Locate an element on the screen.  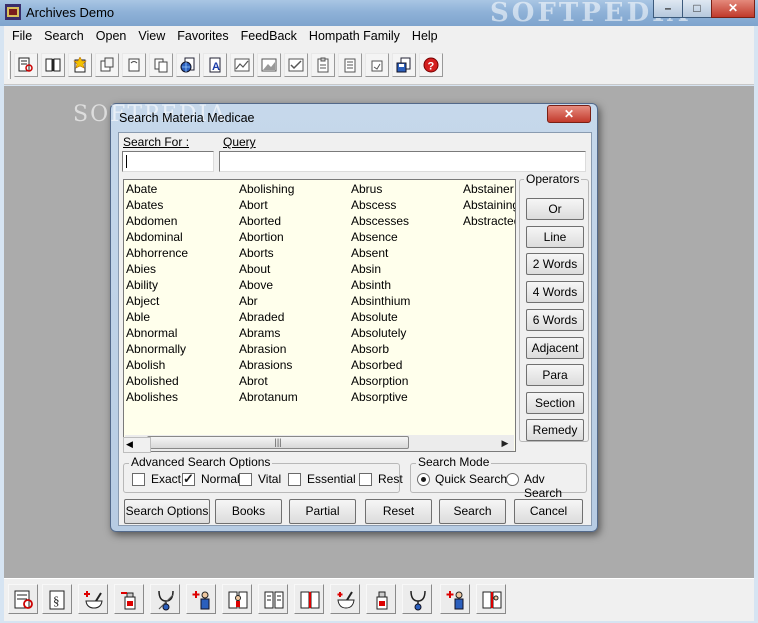
search-options-button: Search Options is located at coordinates (167, 511).